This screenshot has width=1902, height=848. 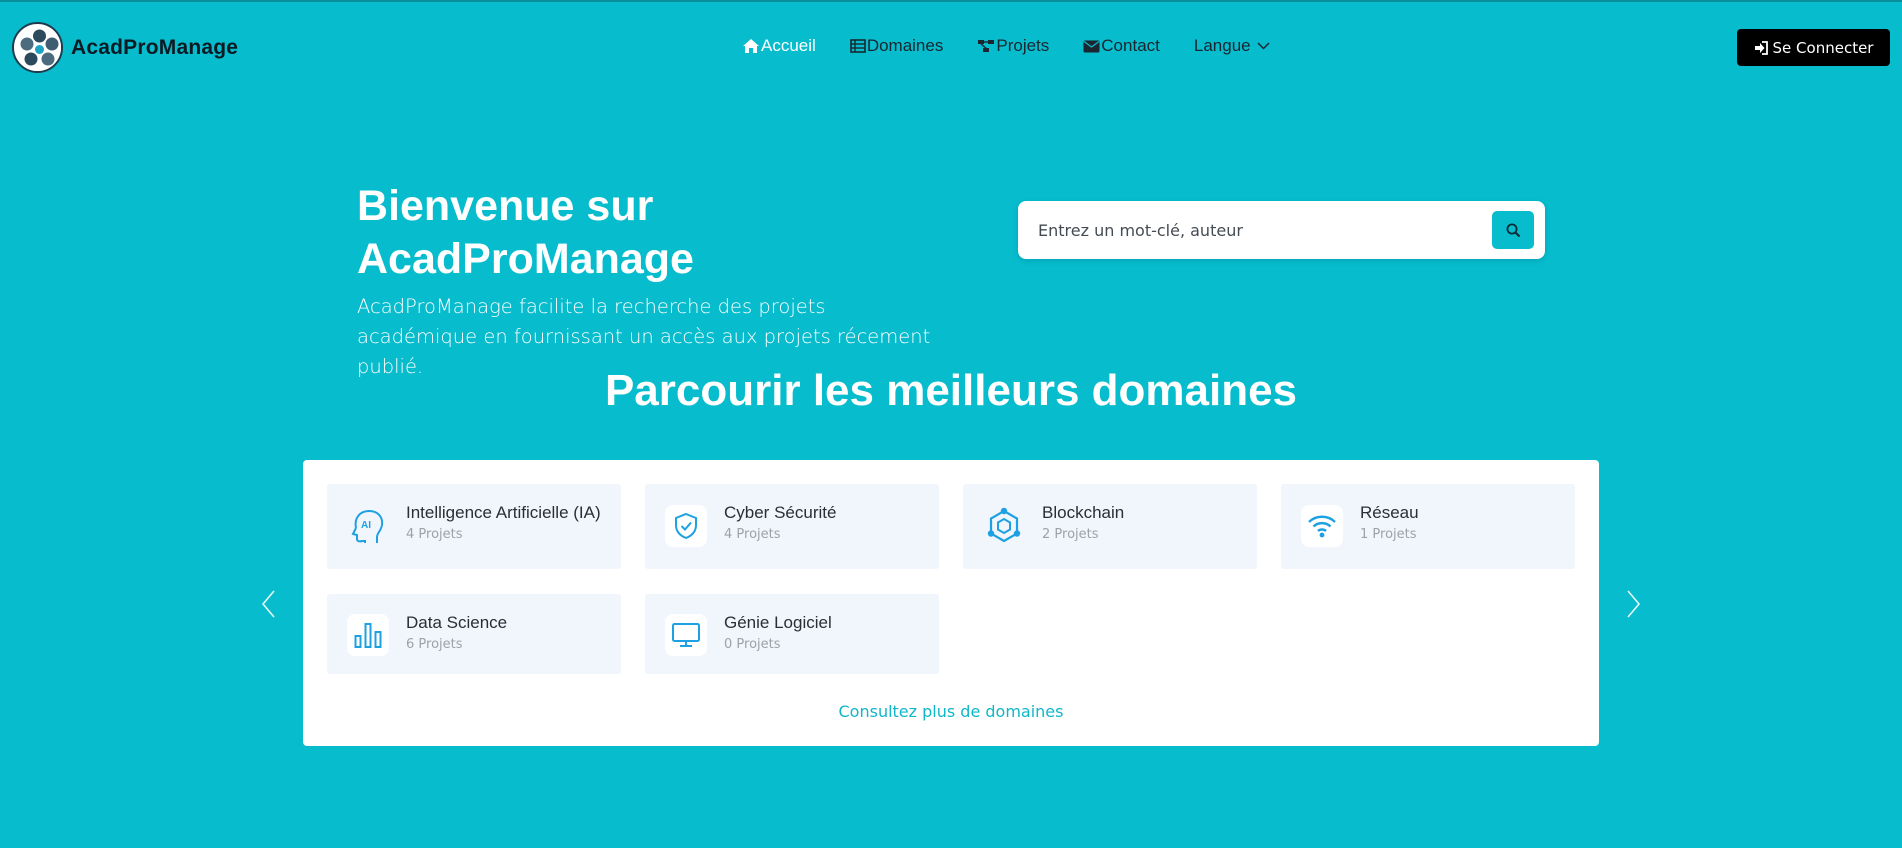 What do you see at coordinates (1428, 526) in the screenshot?
I see `domain-card-reseau: Réseau 1 Projets` at bounding box center [1428, 526].